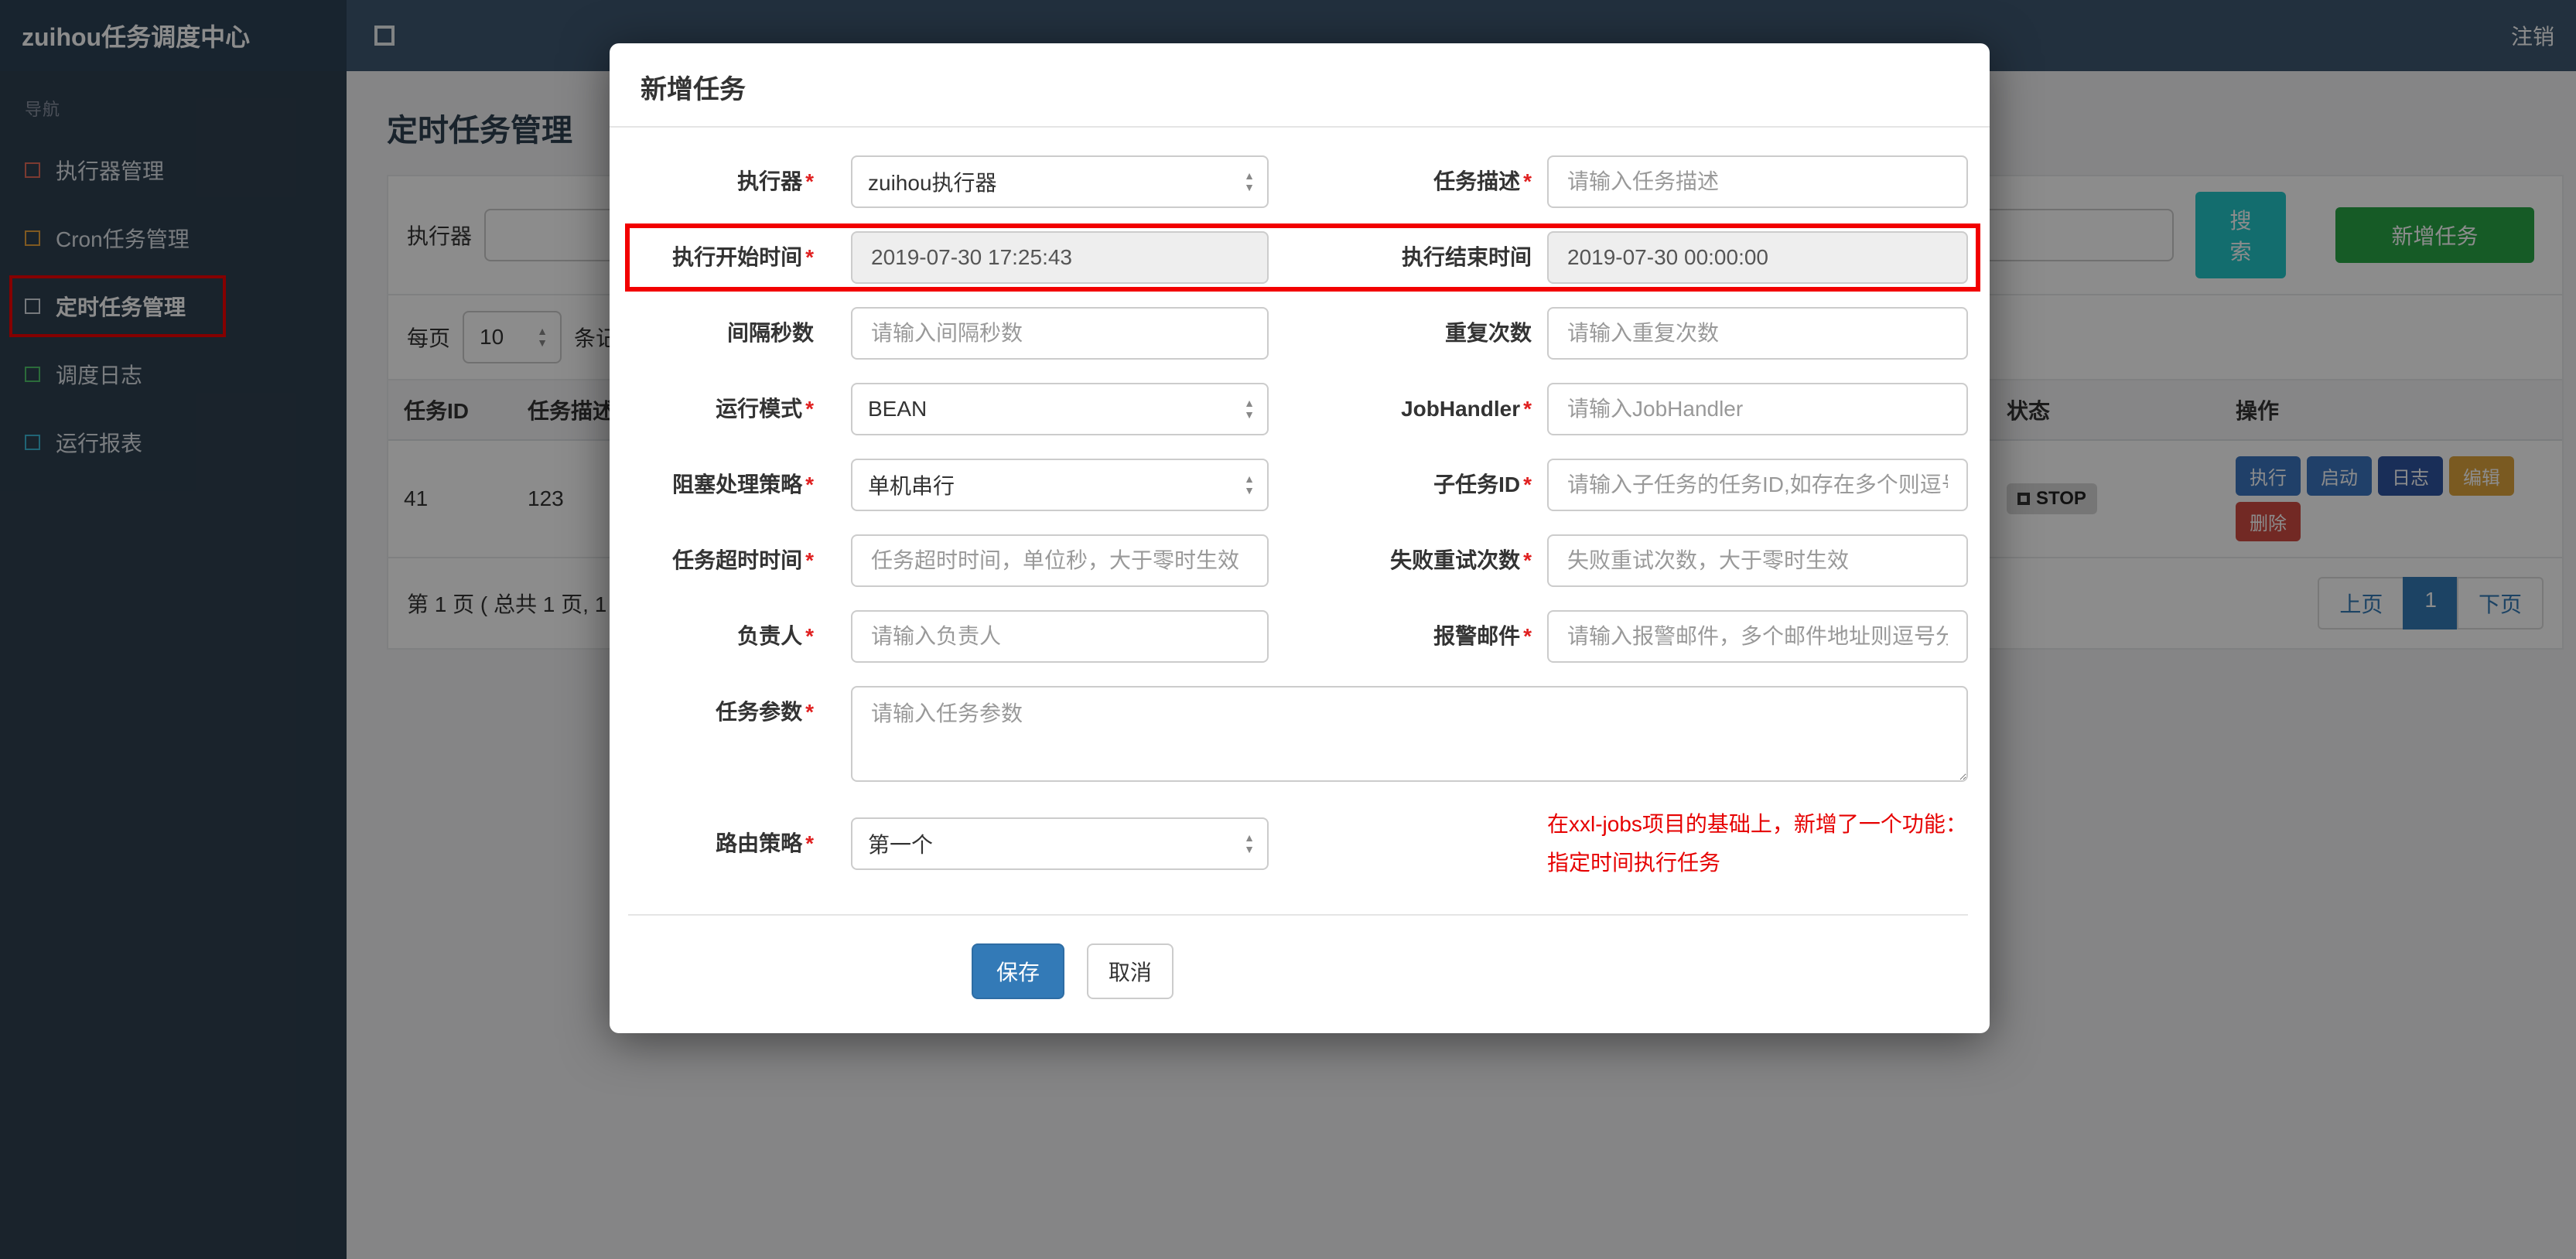 This screenshot has height=1259, width=2576. I want to click on form-row: 运行模式 * BEAN ▲ ▼ JobHandler *, so click(1298, 409).